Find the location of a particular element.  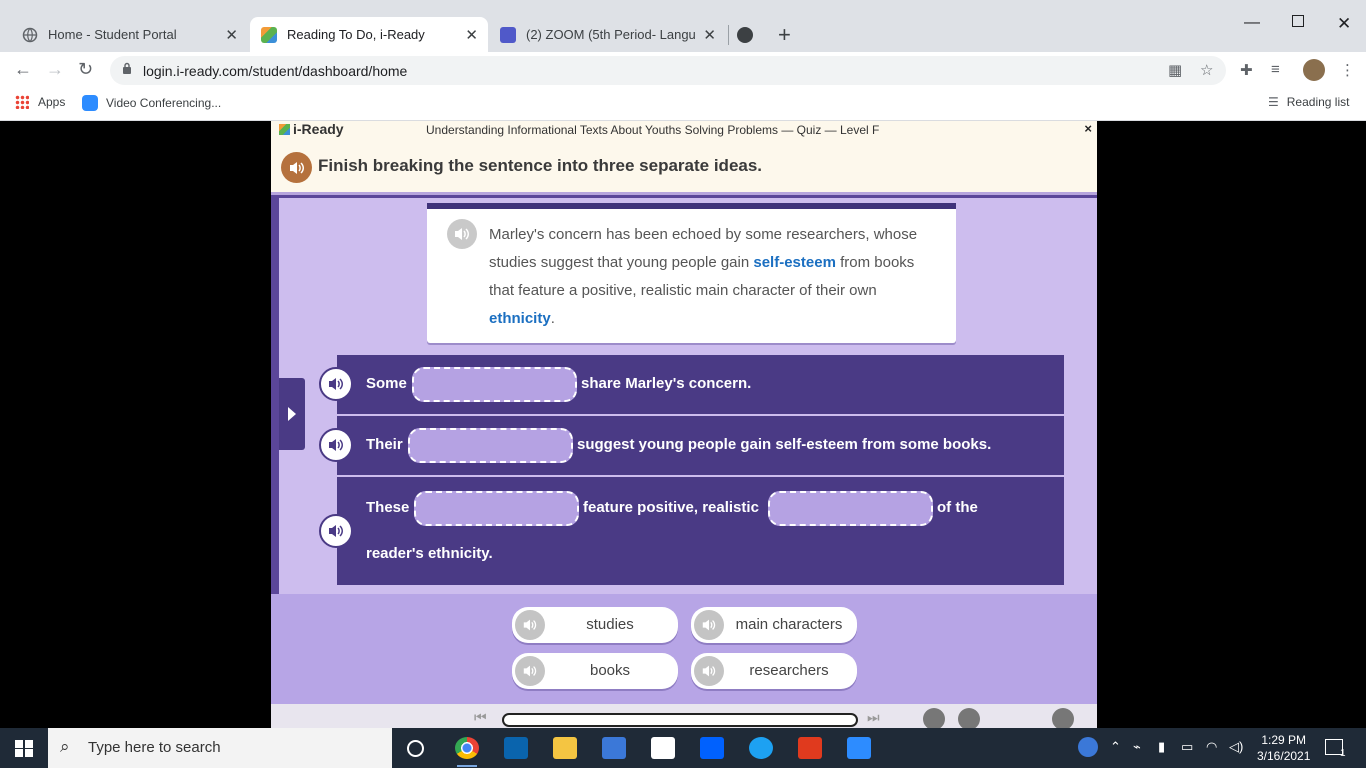

battery-icon: ▭ is located at coordinates (1187, 747).